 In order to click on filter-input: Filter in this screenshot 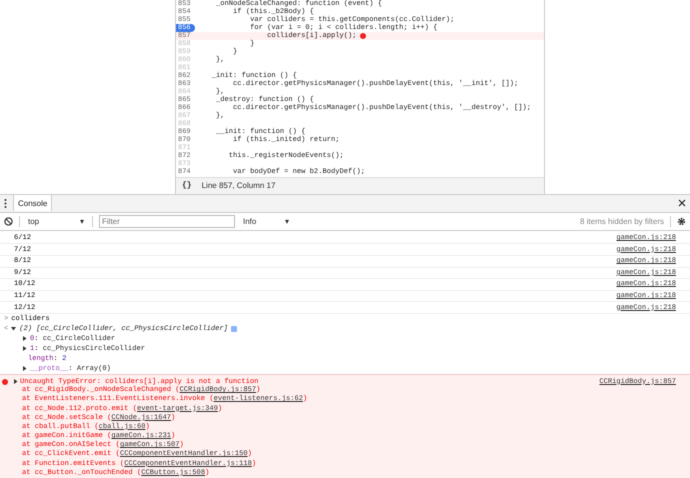, I will do `click(167, 221)`.